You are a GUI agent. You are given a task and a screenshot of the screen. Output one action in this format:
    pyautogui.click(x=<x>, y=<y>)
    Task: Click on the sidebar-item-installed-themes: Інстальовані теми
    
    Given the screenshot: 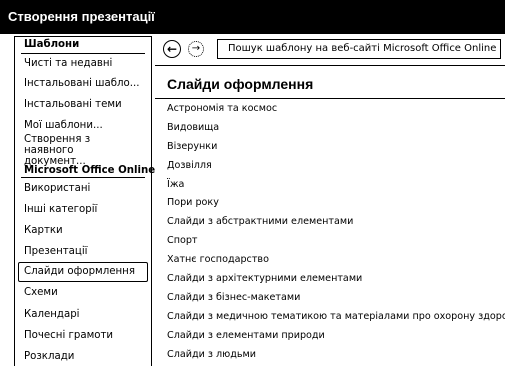 What is the action you would take?
    pyautogui.click(x=83, y=104)
    